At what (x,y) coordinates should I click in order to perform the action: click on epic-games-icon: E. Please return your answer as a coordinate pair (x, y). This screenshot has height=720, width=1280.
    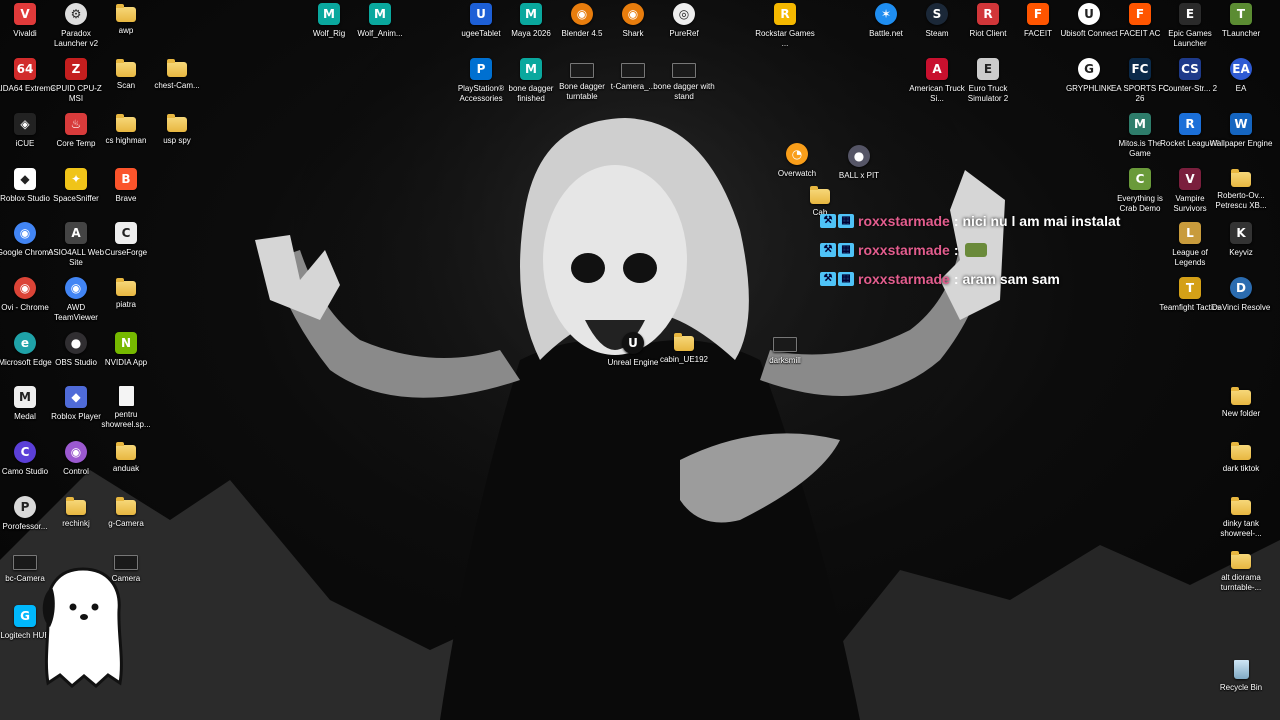
    Looking at the image, I should click on (1190, 14).